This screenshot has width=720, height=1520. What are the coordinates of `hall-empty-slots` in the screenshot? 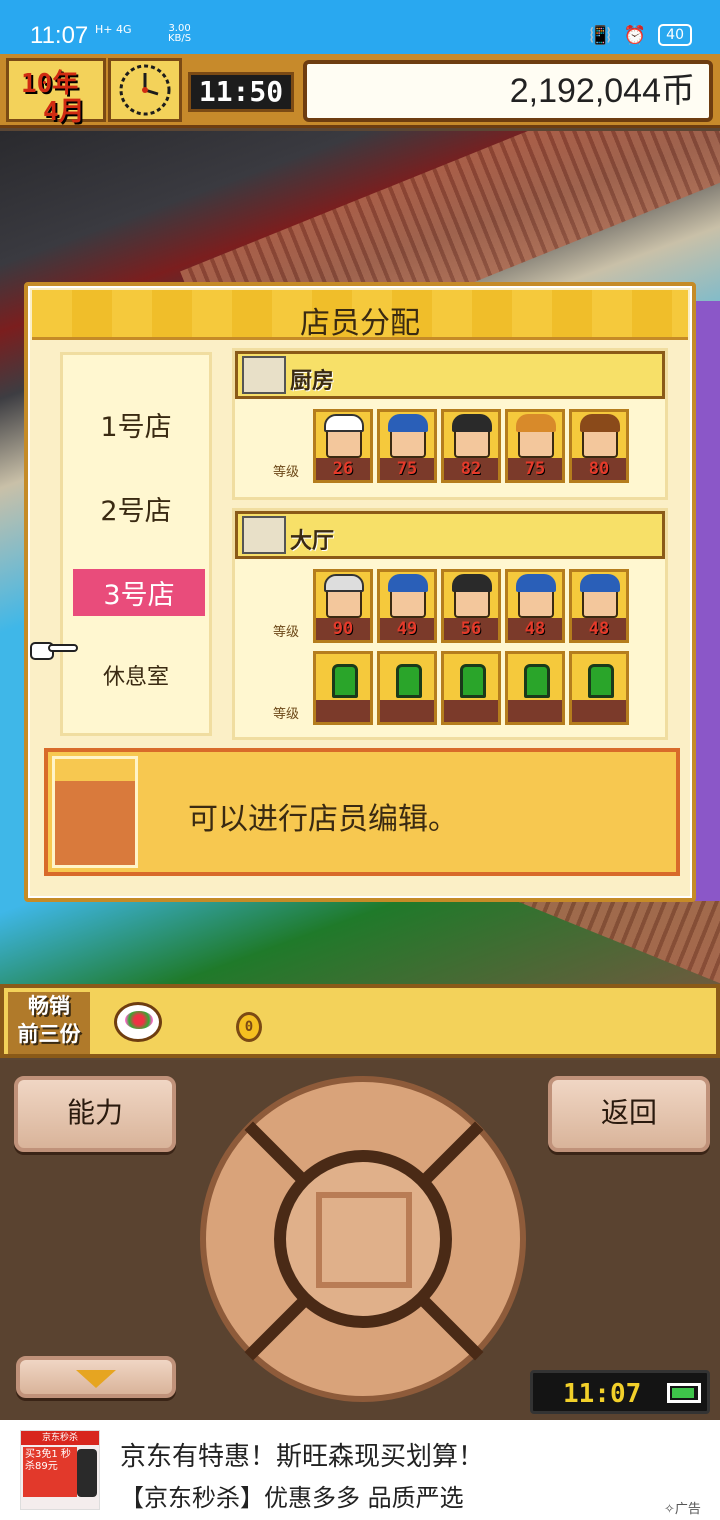 It's located at (471, 688).